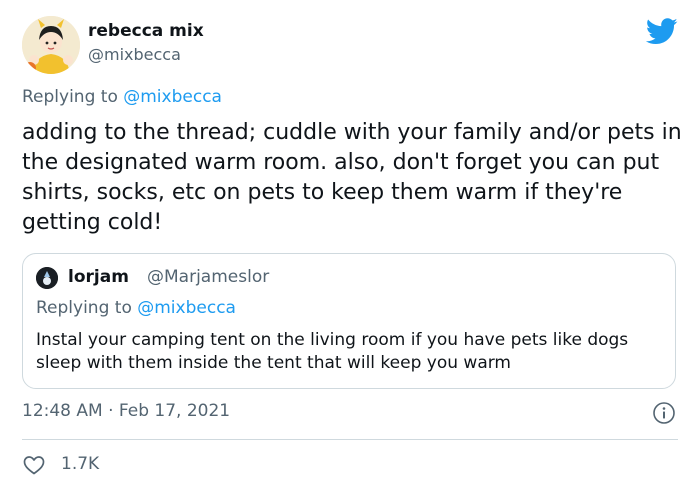  Describe the element at coordinates (661, 31) in the screenshot. I see `twitter-bird-icon` at that location.